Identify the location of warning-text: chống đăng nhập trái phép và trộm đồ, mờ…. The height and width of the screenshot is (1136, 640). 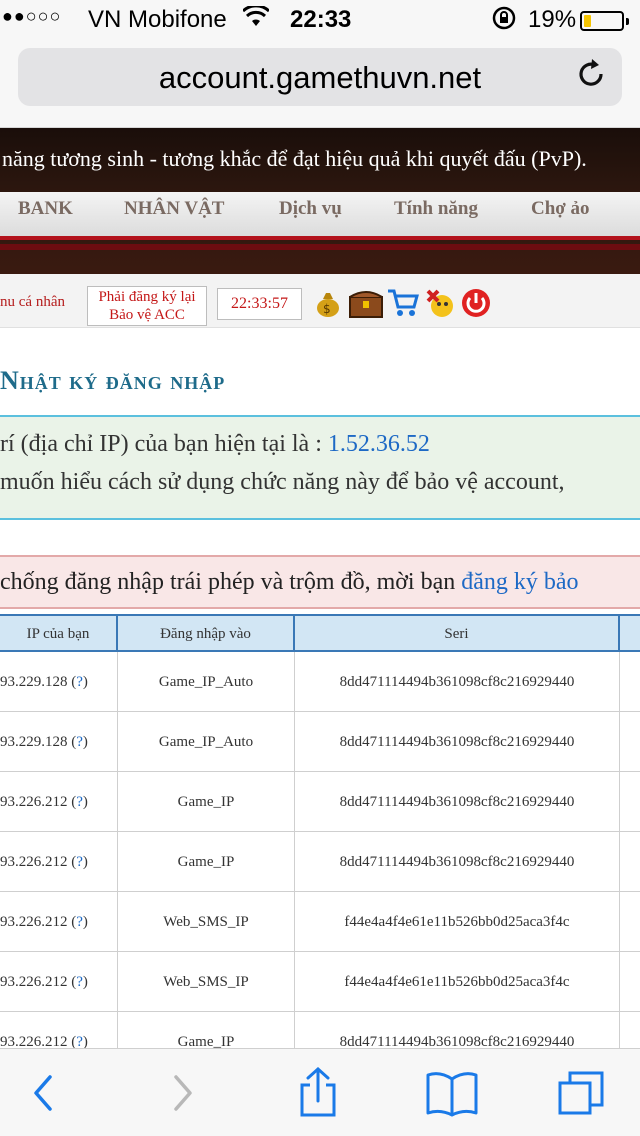
(231, 582).